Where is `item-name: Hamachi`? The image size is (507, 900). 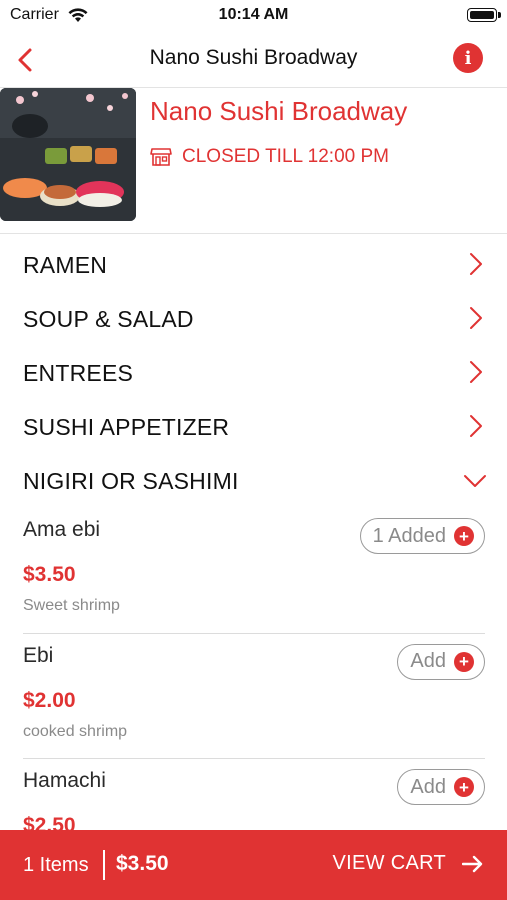
item-name: Hamachi is located at coordinates (64, 780).